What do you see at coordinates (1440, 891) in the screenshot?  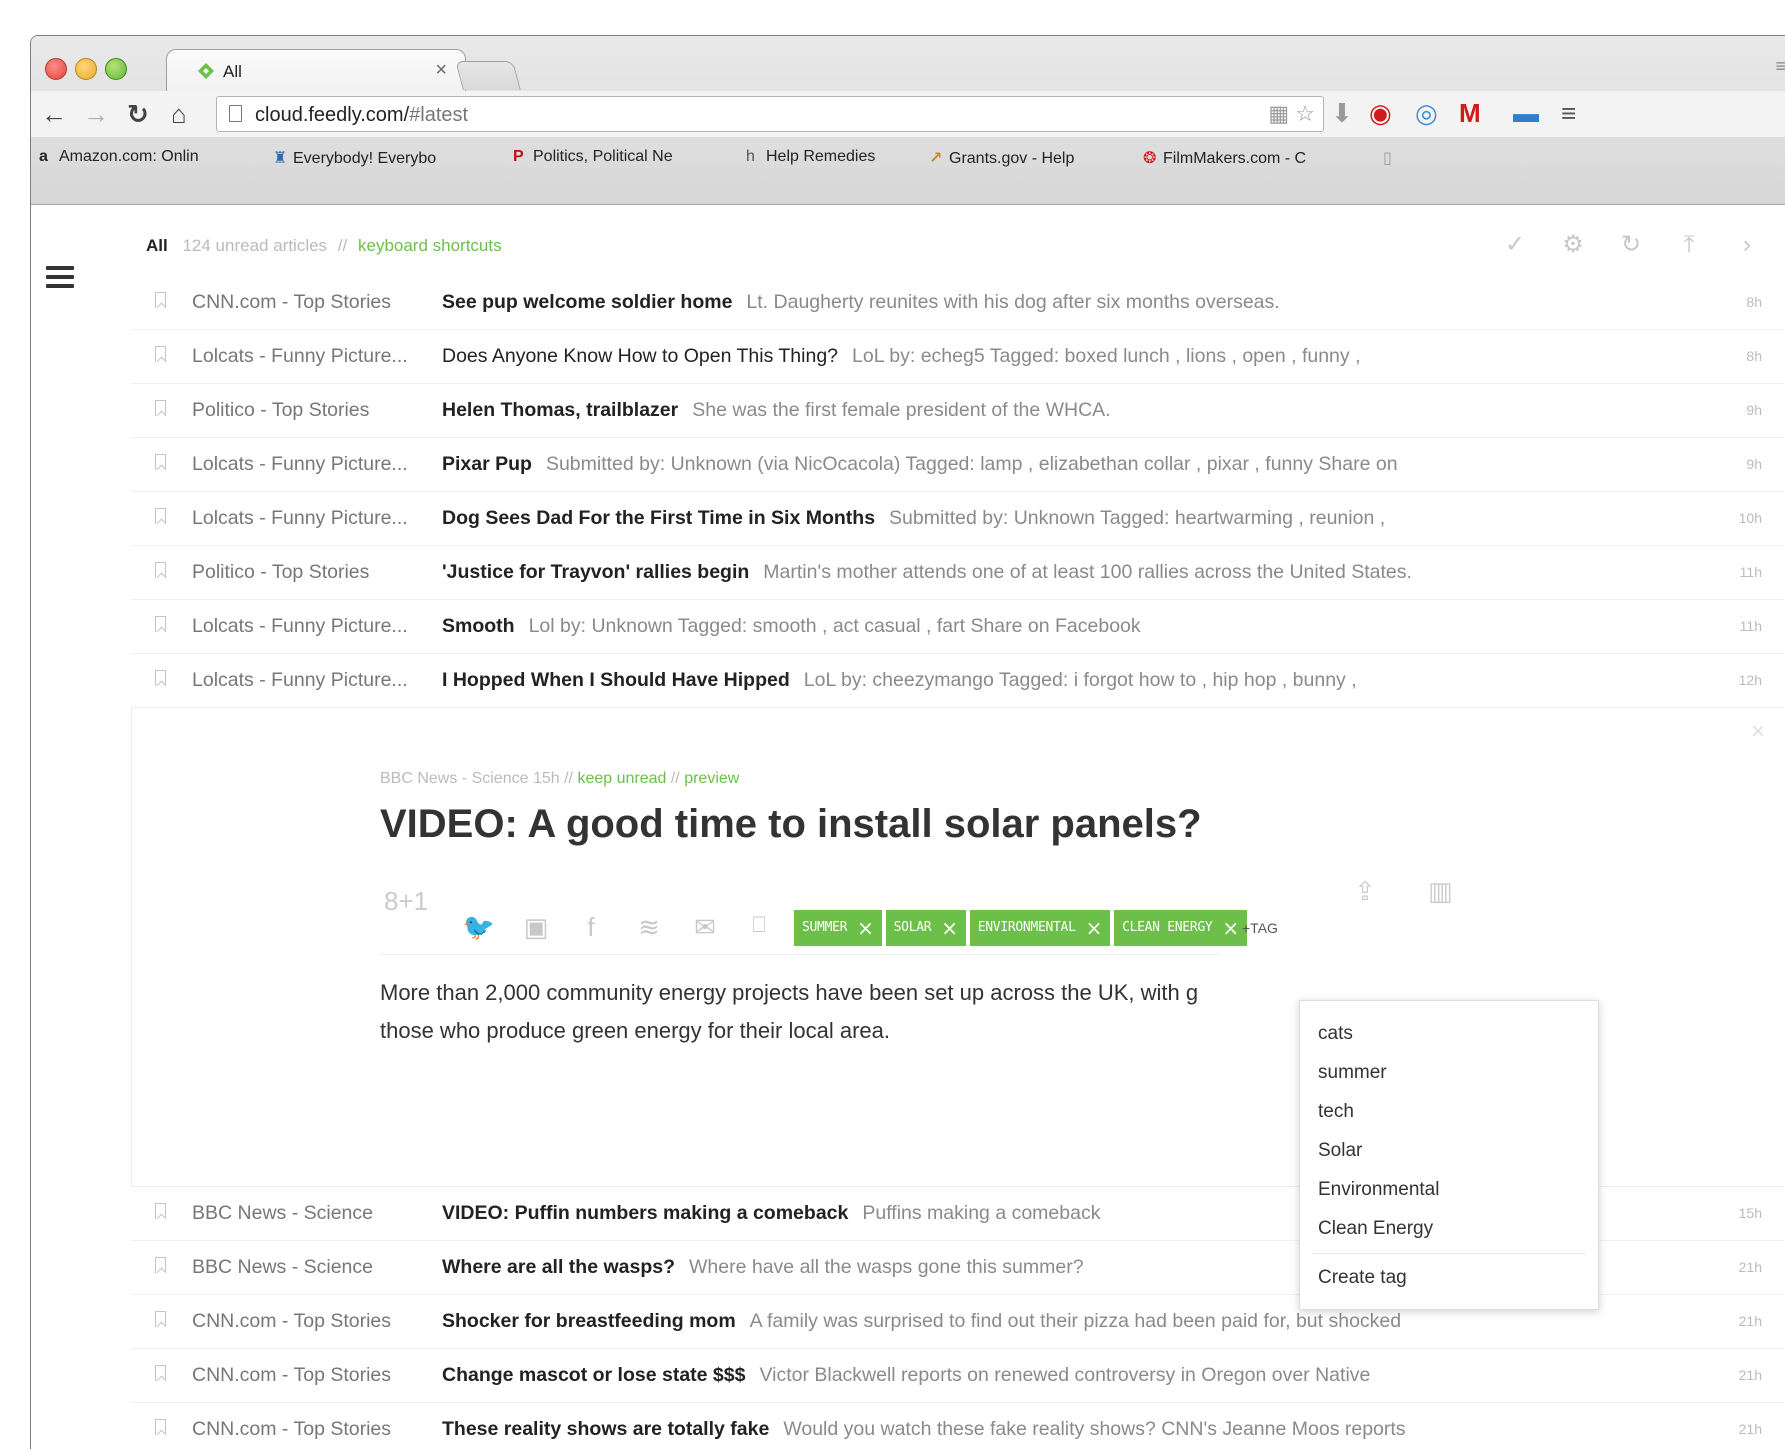 I see `trash-icon: ▥` at bounding box center [1440, 891].